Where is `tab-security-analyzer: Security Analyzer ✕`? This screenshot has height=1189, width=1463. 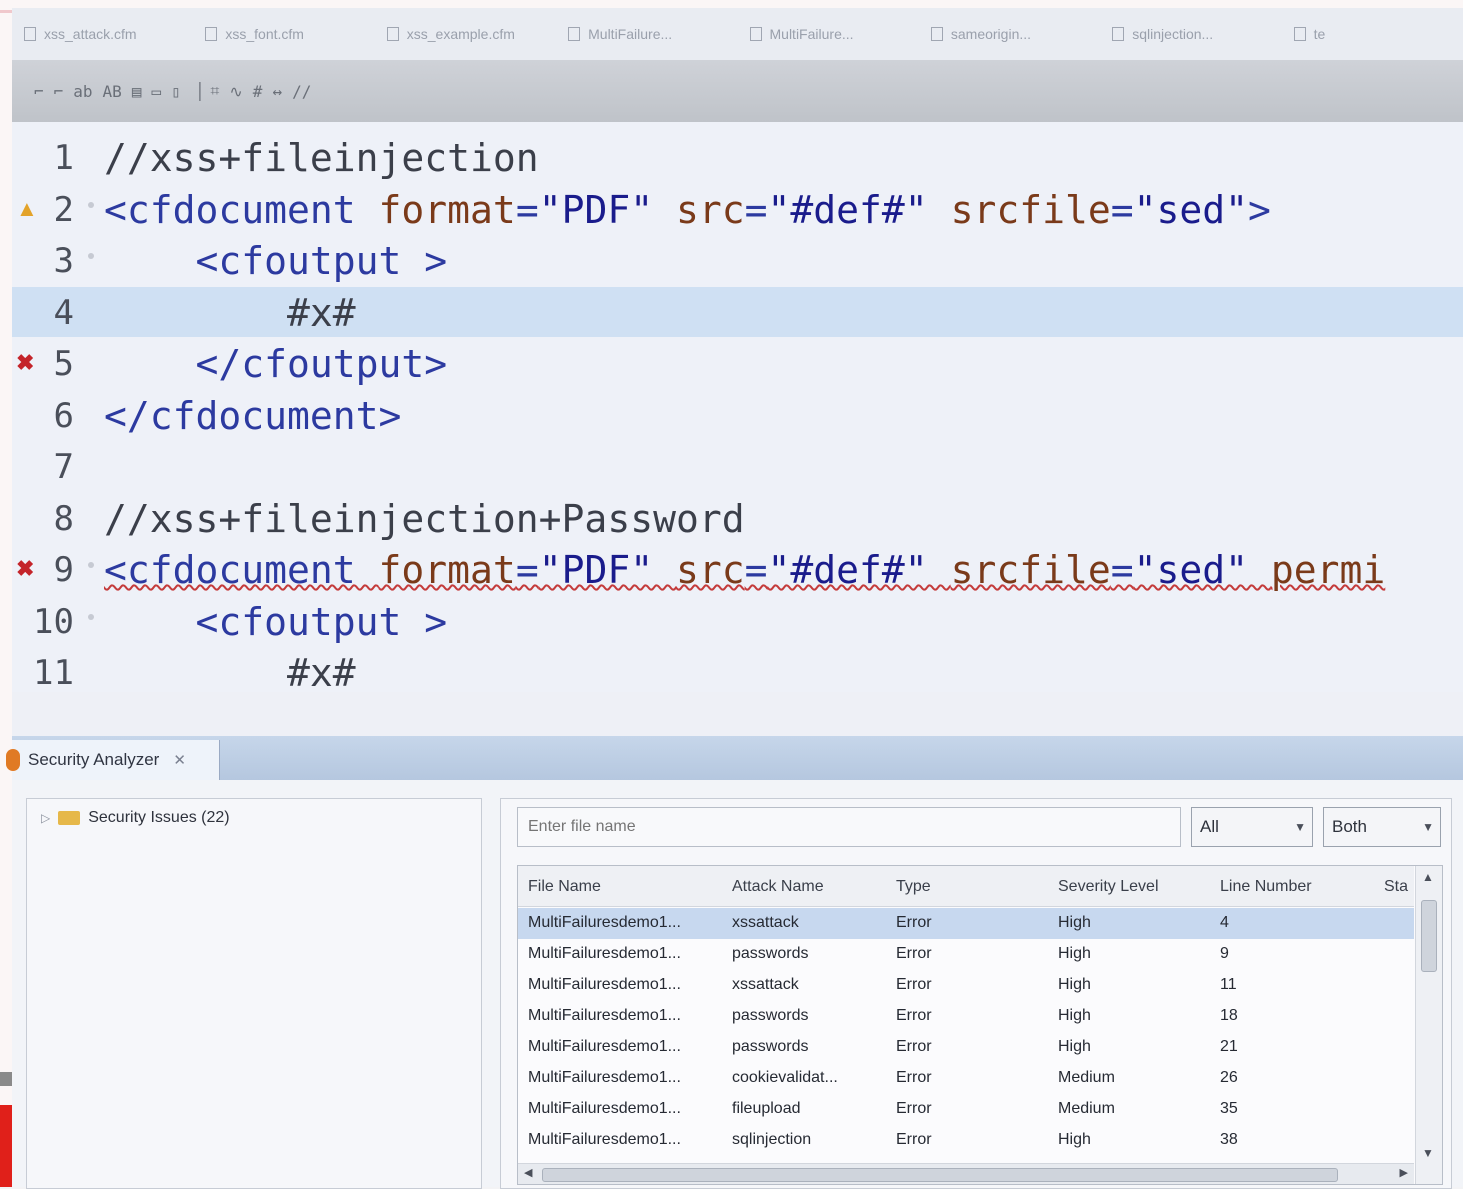 tab-security-analyzer: Security Analyzer ✕ is located at coordinates (113, 760).